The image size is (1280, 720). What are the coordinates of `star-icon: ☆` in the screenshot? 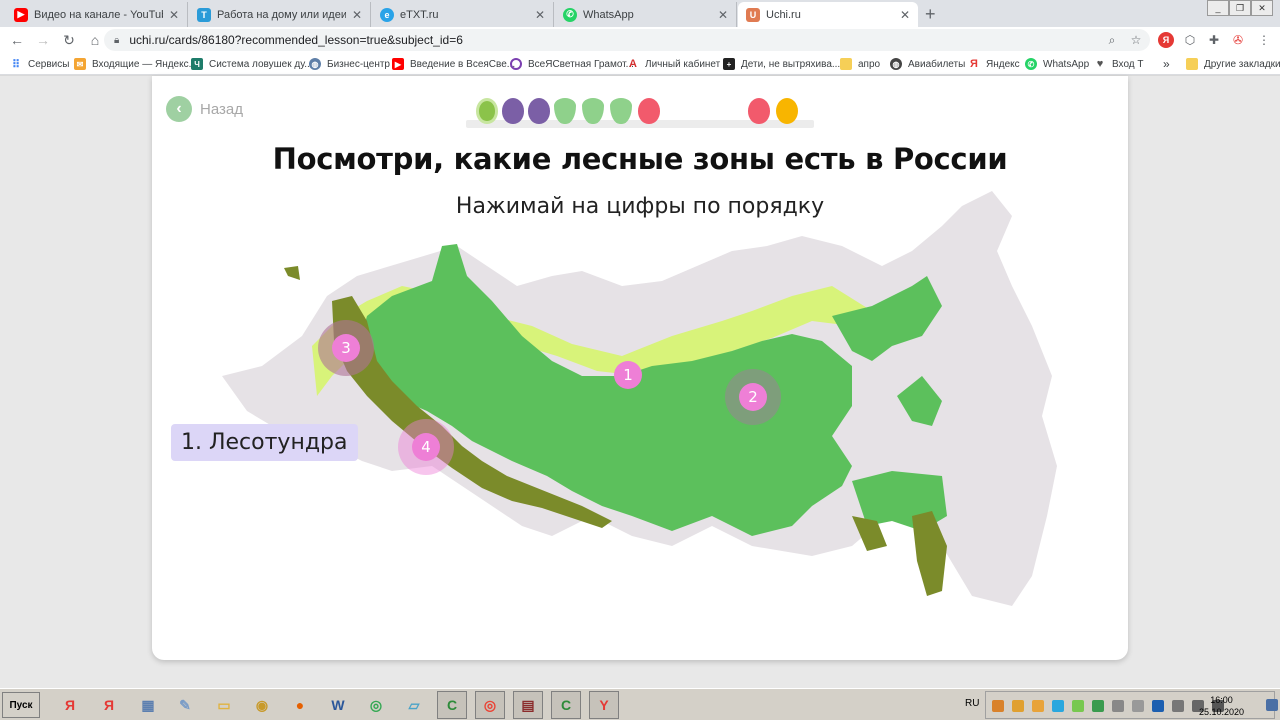 It's located at (1136, 40).